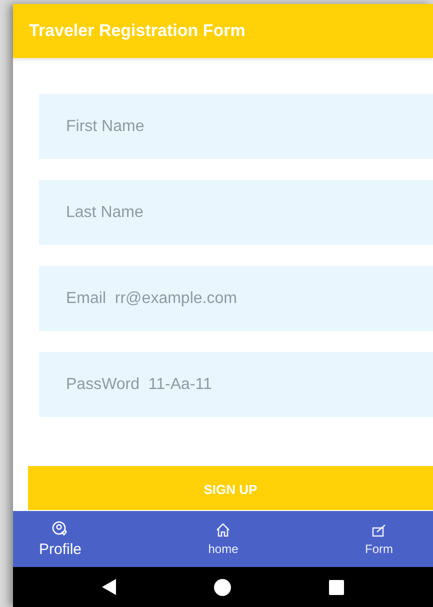 Image resolution: width=433 pixels, height=607 pixels. What do you see at coordinates (379, 539) in the screenshot?
I see `nav-tab: Form` at bounding box center [379, 539].